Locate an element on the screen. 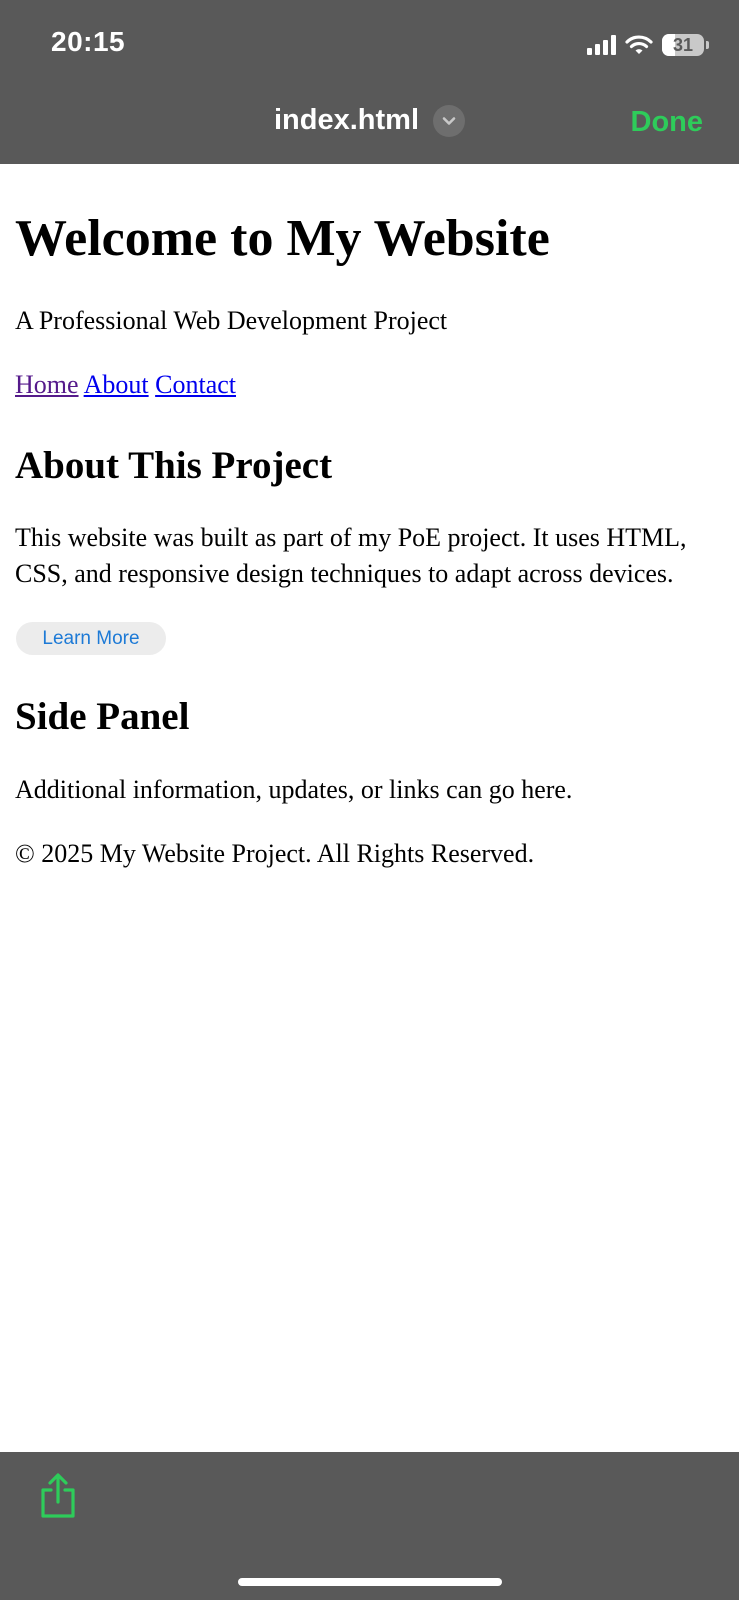 This screenshot has width=739, height=1600. battery-icon: 31 is located at coordinates (683, 45).